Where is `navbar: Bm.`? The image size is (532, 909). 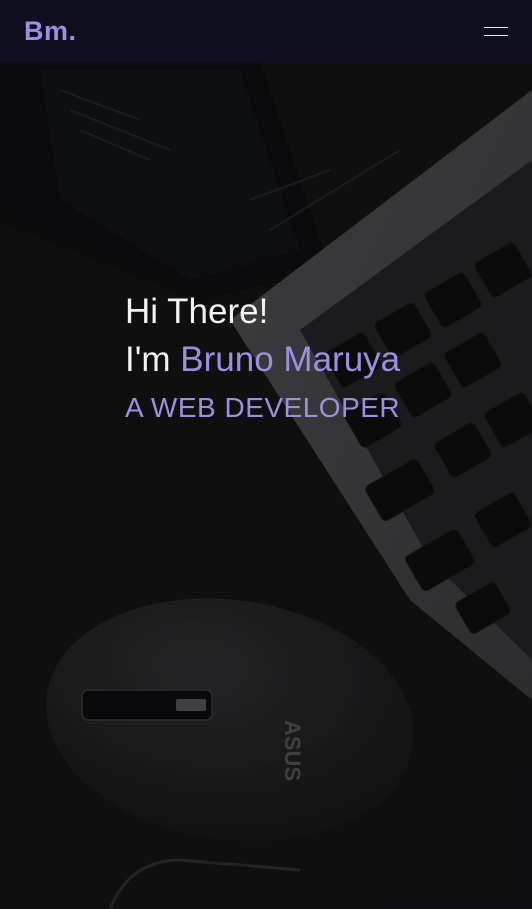 navbar: Bm. is located at coordinates (266, 31).